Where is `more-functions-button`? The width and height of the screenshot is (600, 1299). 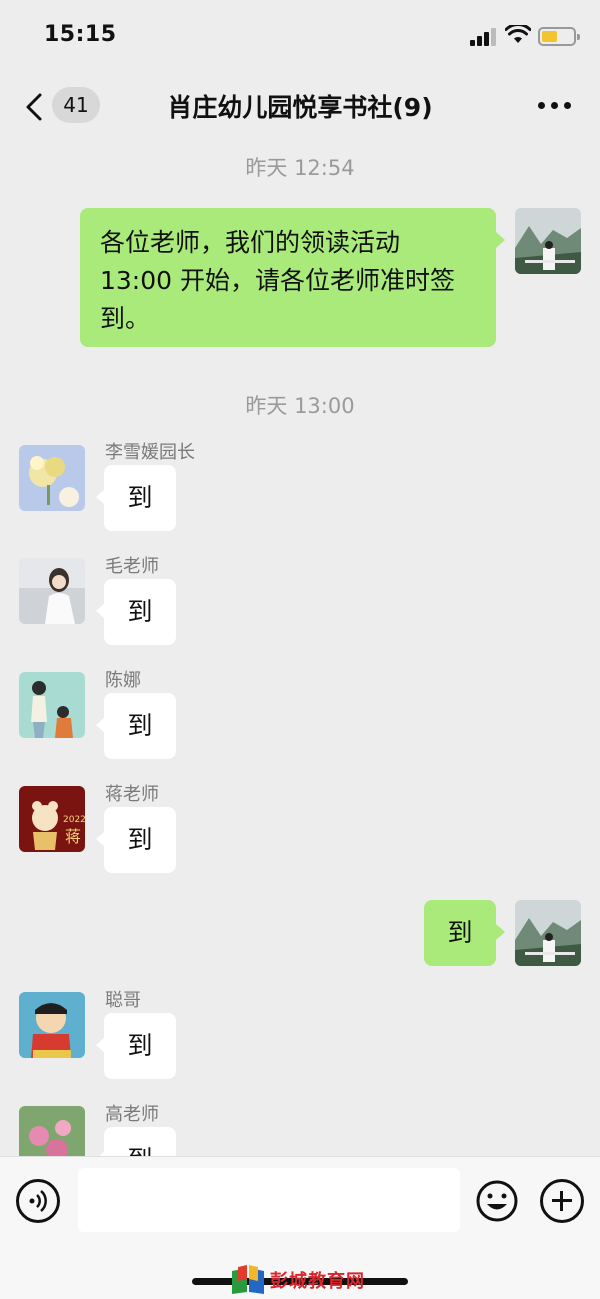
more-functions-button is located at coordinates (562, 1201).